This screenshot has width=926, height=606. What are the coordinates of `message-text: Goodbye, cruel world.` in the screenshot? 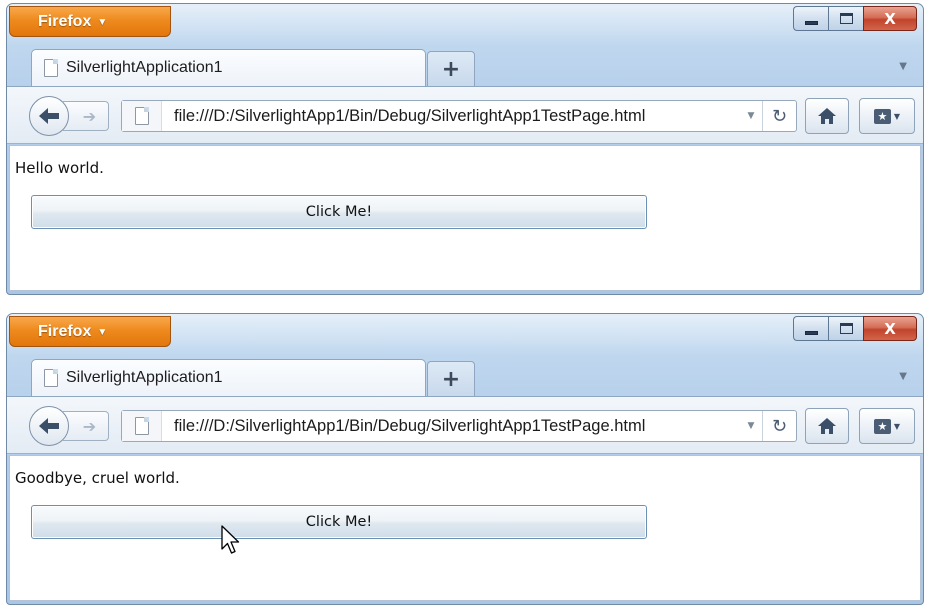 It's located at (97, 478).